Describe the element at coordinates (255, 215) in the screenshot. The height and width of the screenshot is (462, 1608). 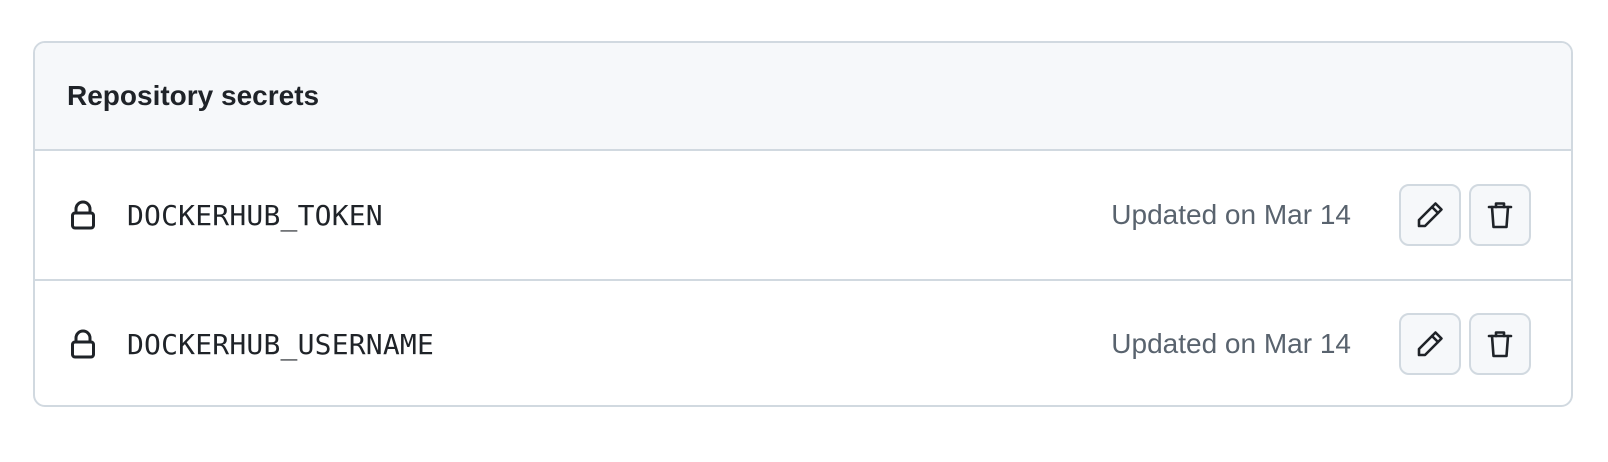
I see `secret-name: DOCKERHUB_TOKEN` at that location.